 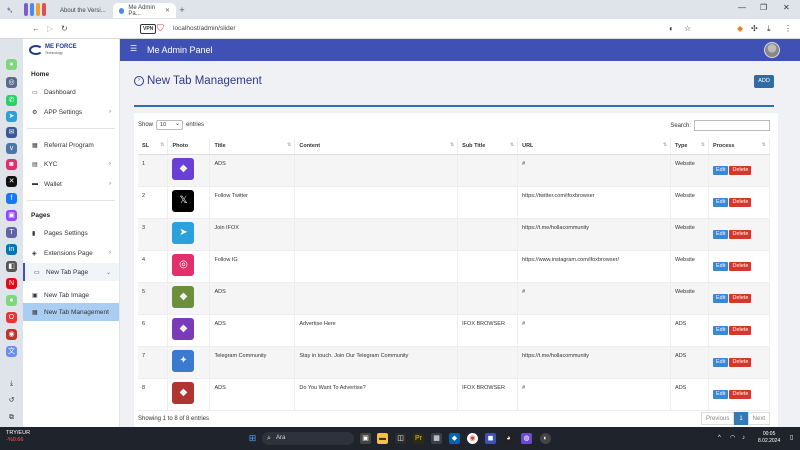 What do you see at coordinates (11, 215) in the screenshot?
I see `twitch-icon: ▣` at bounding box center [11, 215].